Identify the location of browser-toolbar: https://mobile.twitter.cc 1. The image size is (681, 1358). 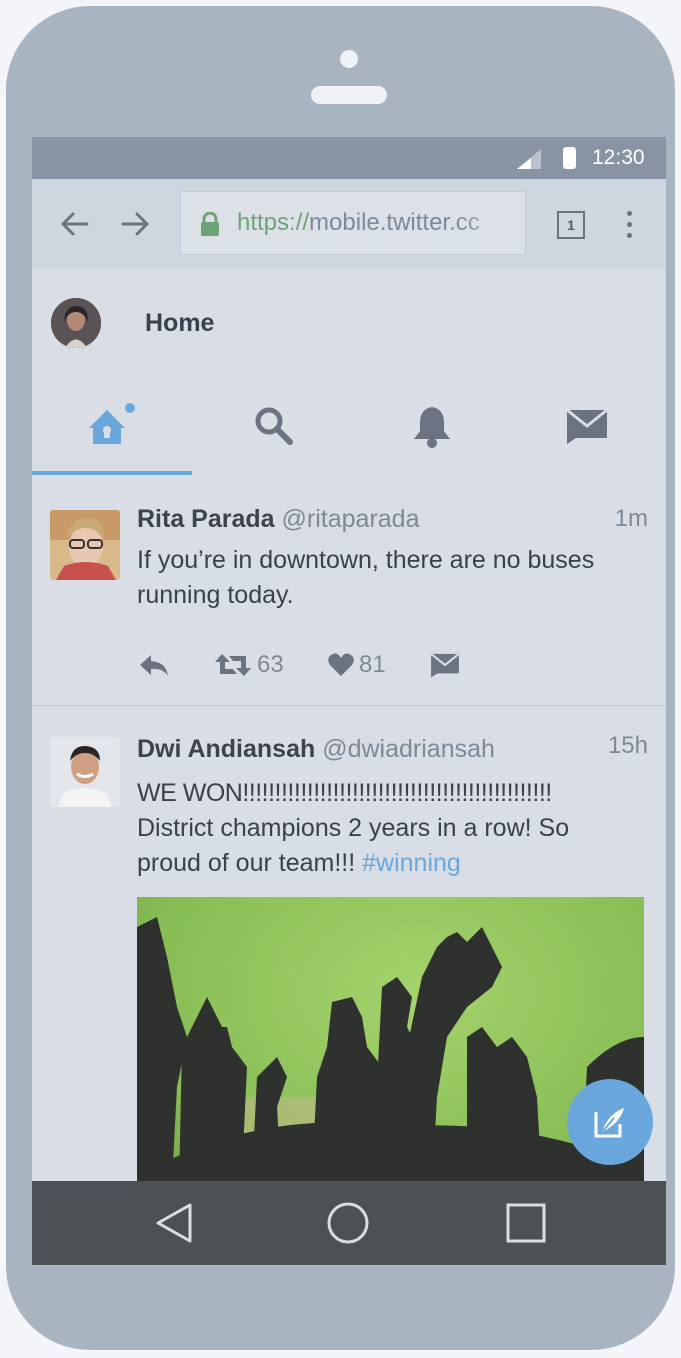
(349, 224).